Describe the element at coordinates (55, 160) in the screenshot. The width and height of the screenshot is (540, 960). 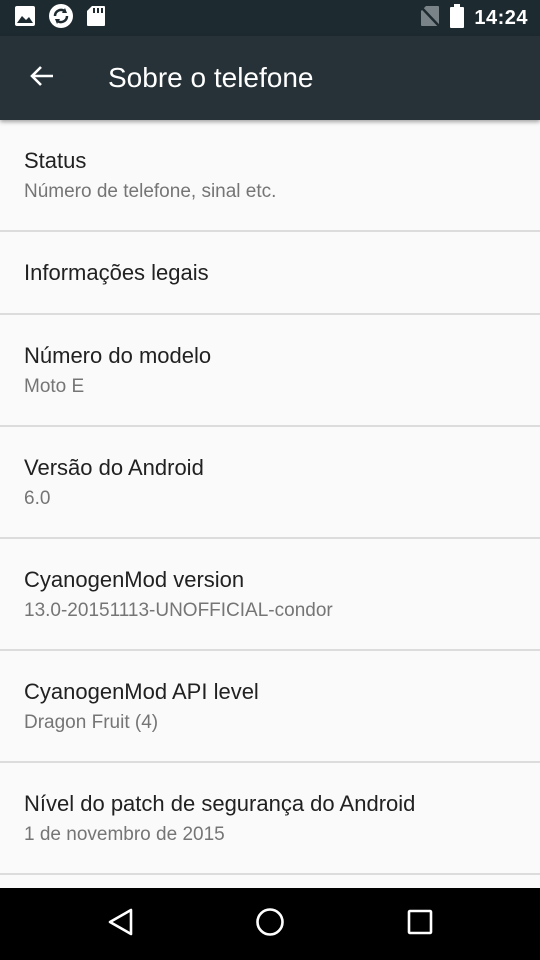
I see `item-title: Status` at that location.